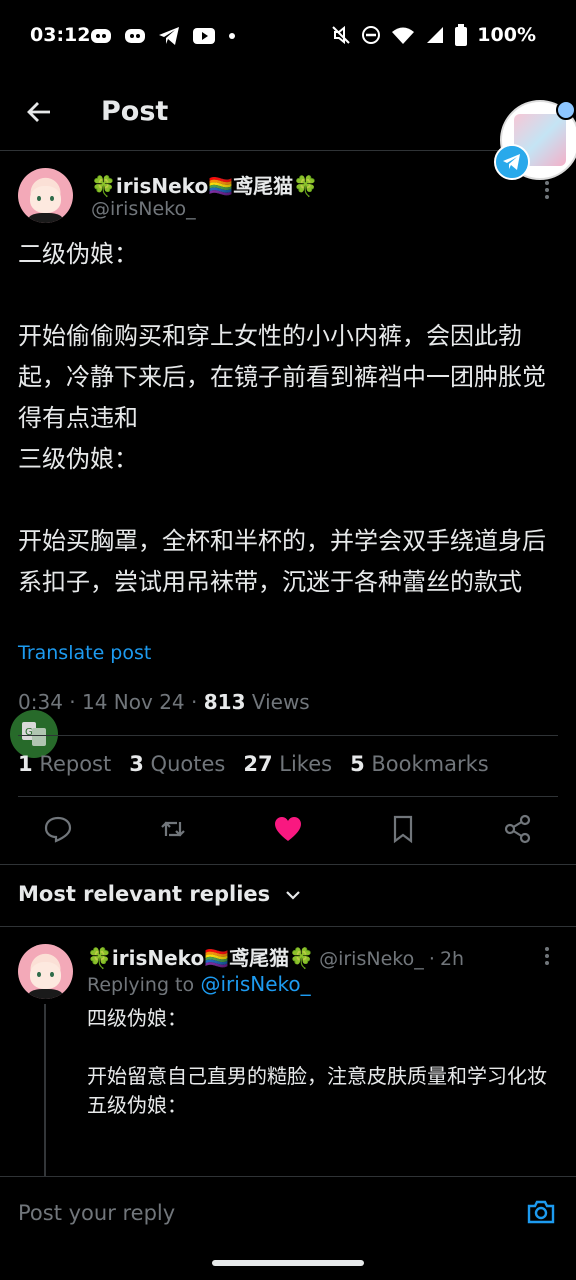 The height and width of the screenshot is (1280, 576). Describe the element at coordinates (371, 35) in the screenshot. I see `dnd-icon` at that location.